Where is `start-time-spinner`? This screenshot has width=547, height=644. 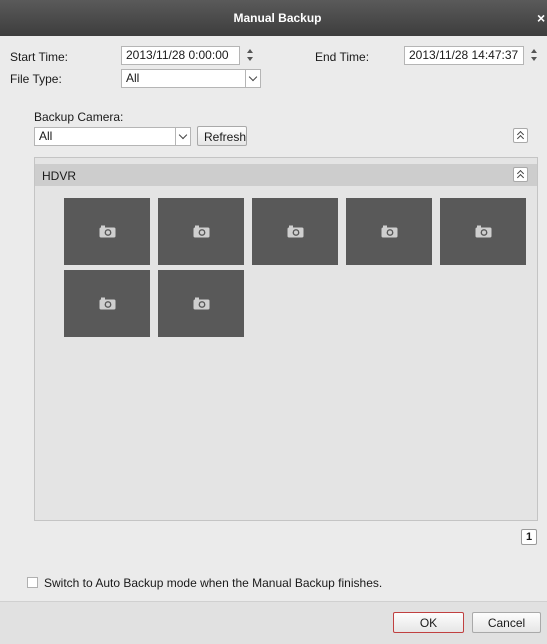
start-time-spinner is located at coordinates (251, 55).